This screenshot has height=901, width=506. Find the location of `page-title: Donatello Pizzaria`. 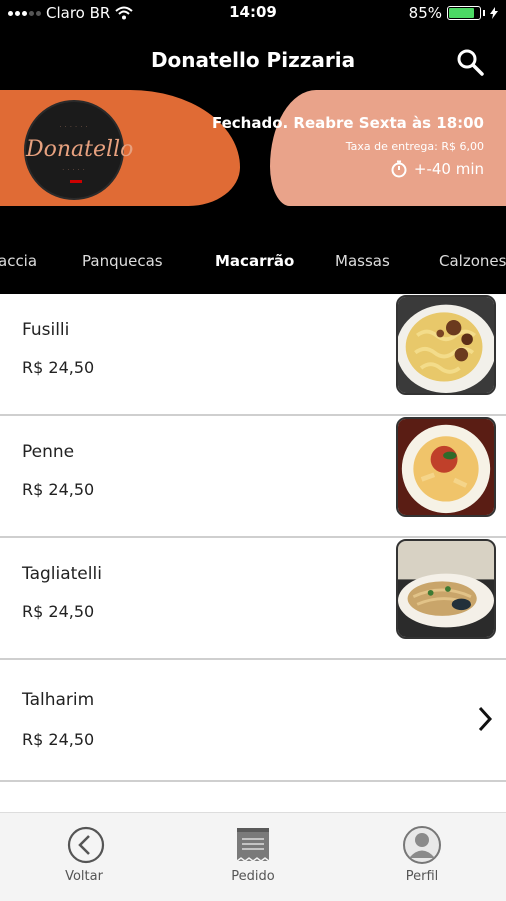

page-title: Donatello Pizzaria is located at coordinates (253, 60).